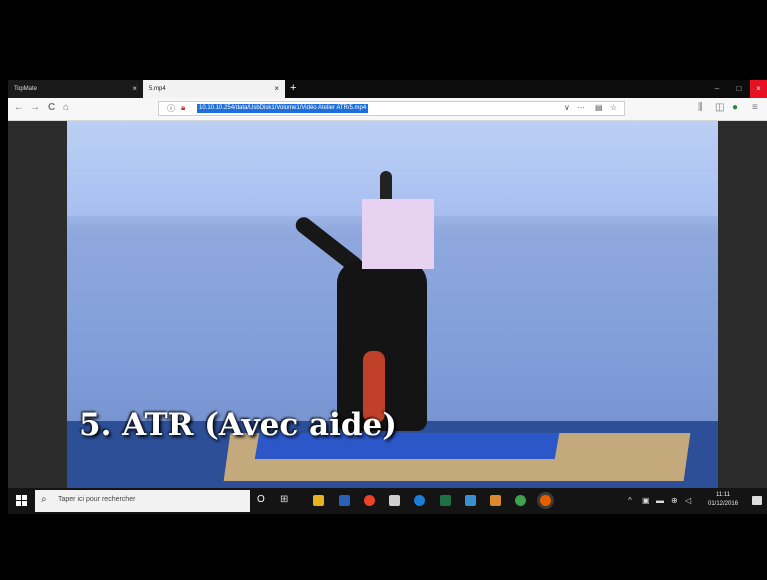 Image resolution: width=767 pixels, height=580 pixels. I want to click on tray-chevron-icon: ^, so click(630, 500).